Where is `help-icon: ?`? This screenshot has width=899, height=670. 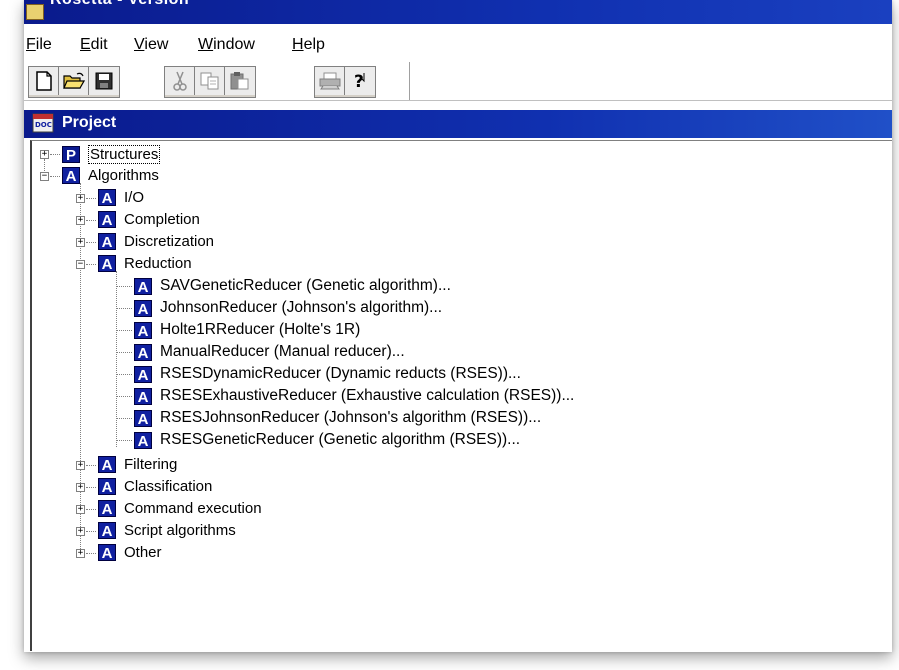 help-icon: ? is located at coordinates (359, 81).